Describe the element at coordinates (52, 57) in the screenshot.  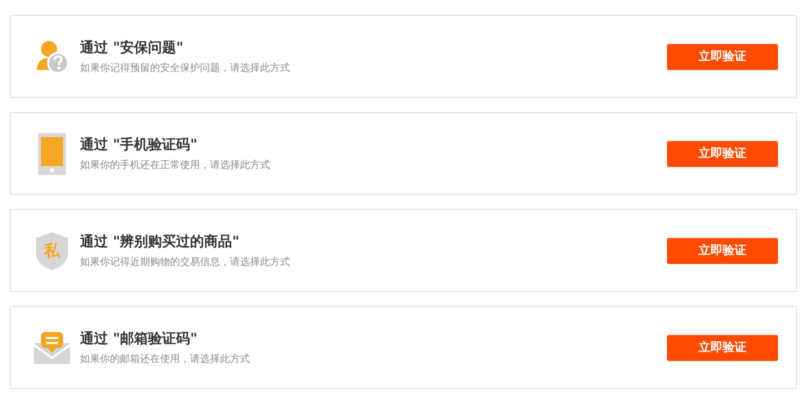
I see `user-question-icon` at that location.